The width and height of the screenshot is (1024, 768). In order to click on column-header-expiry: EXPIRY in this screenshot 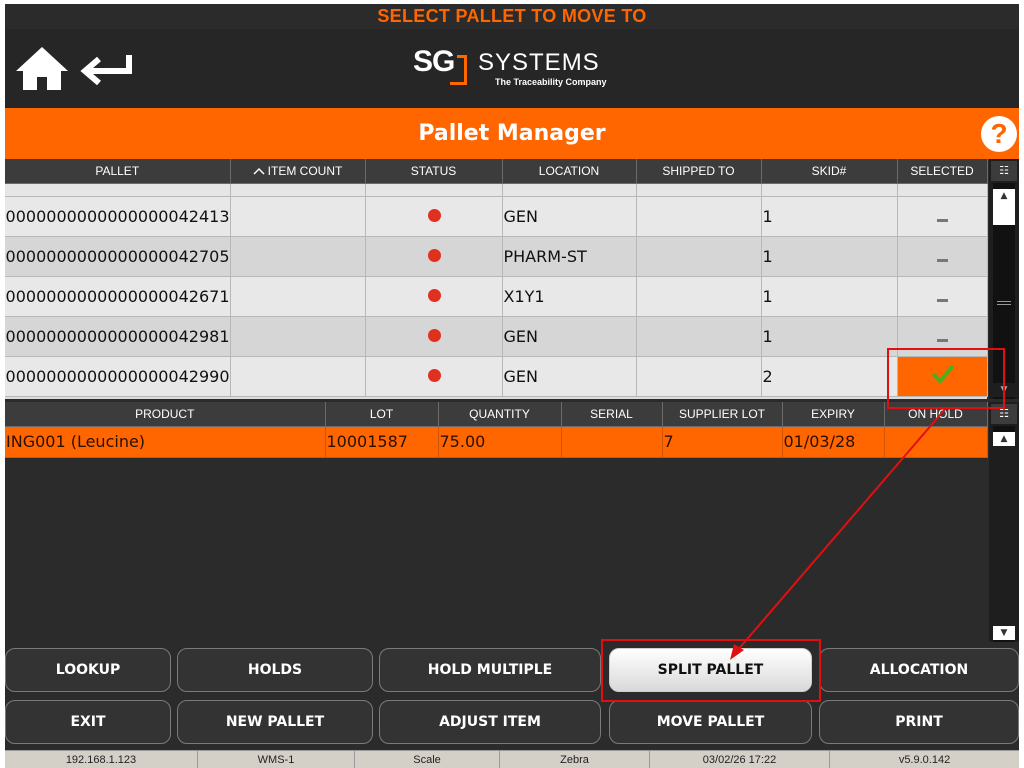, I will do `click(833, 414)`.